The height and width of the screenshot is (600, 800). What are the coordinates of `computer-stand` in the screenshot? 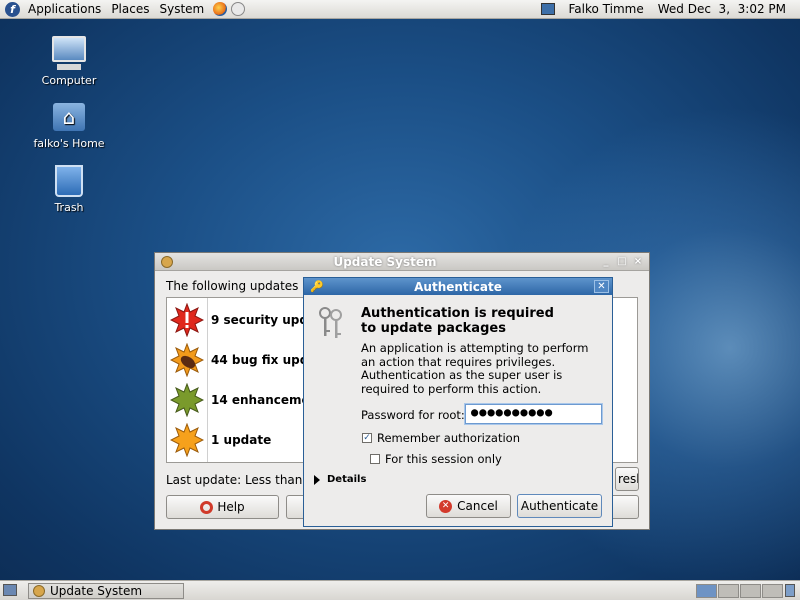 It's located at (69, 67).